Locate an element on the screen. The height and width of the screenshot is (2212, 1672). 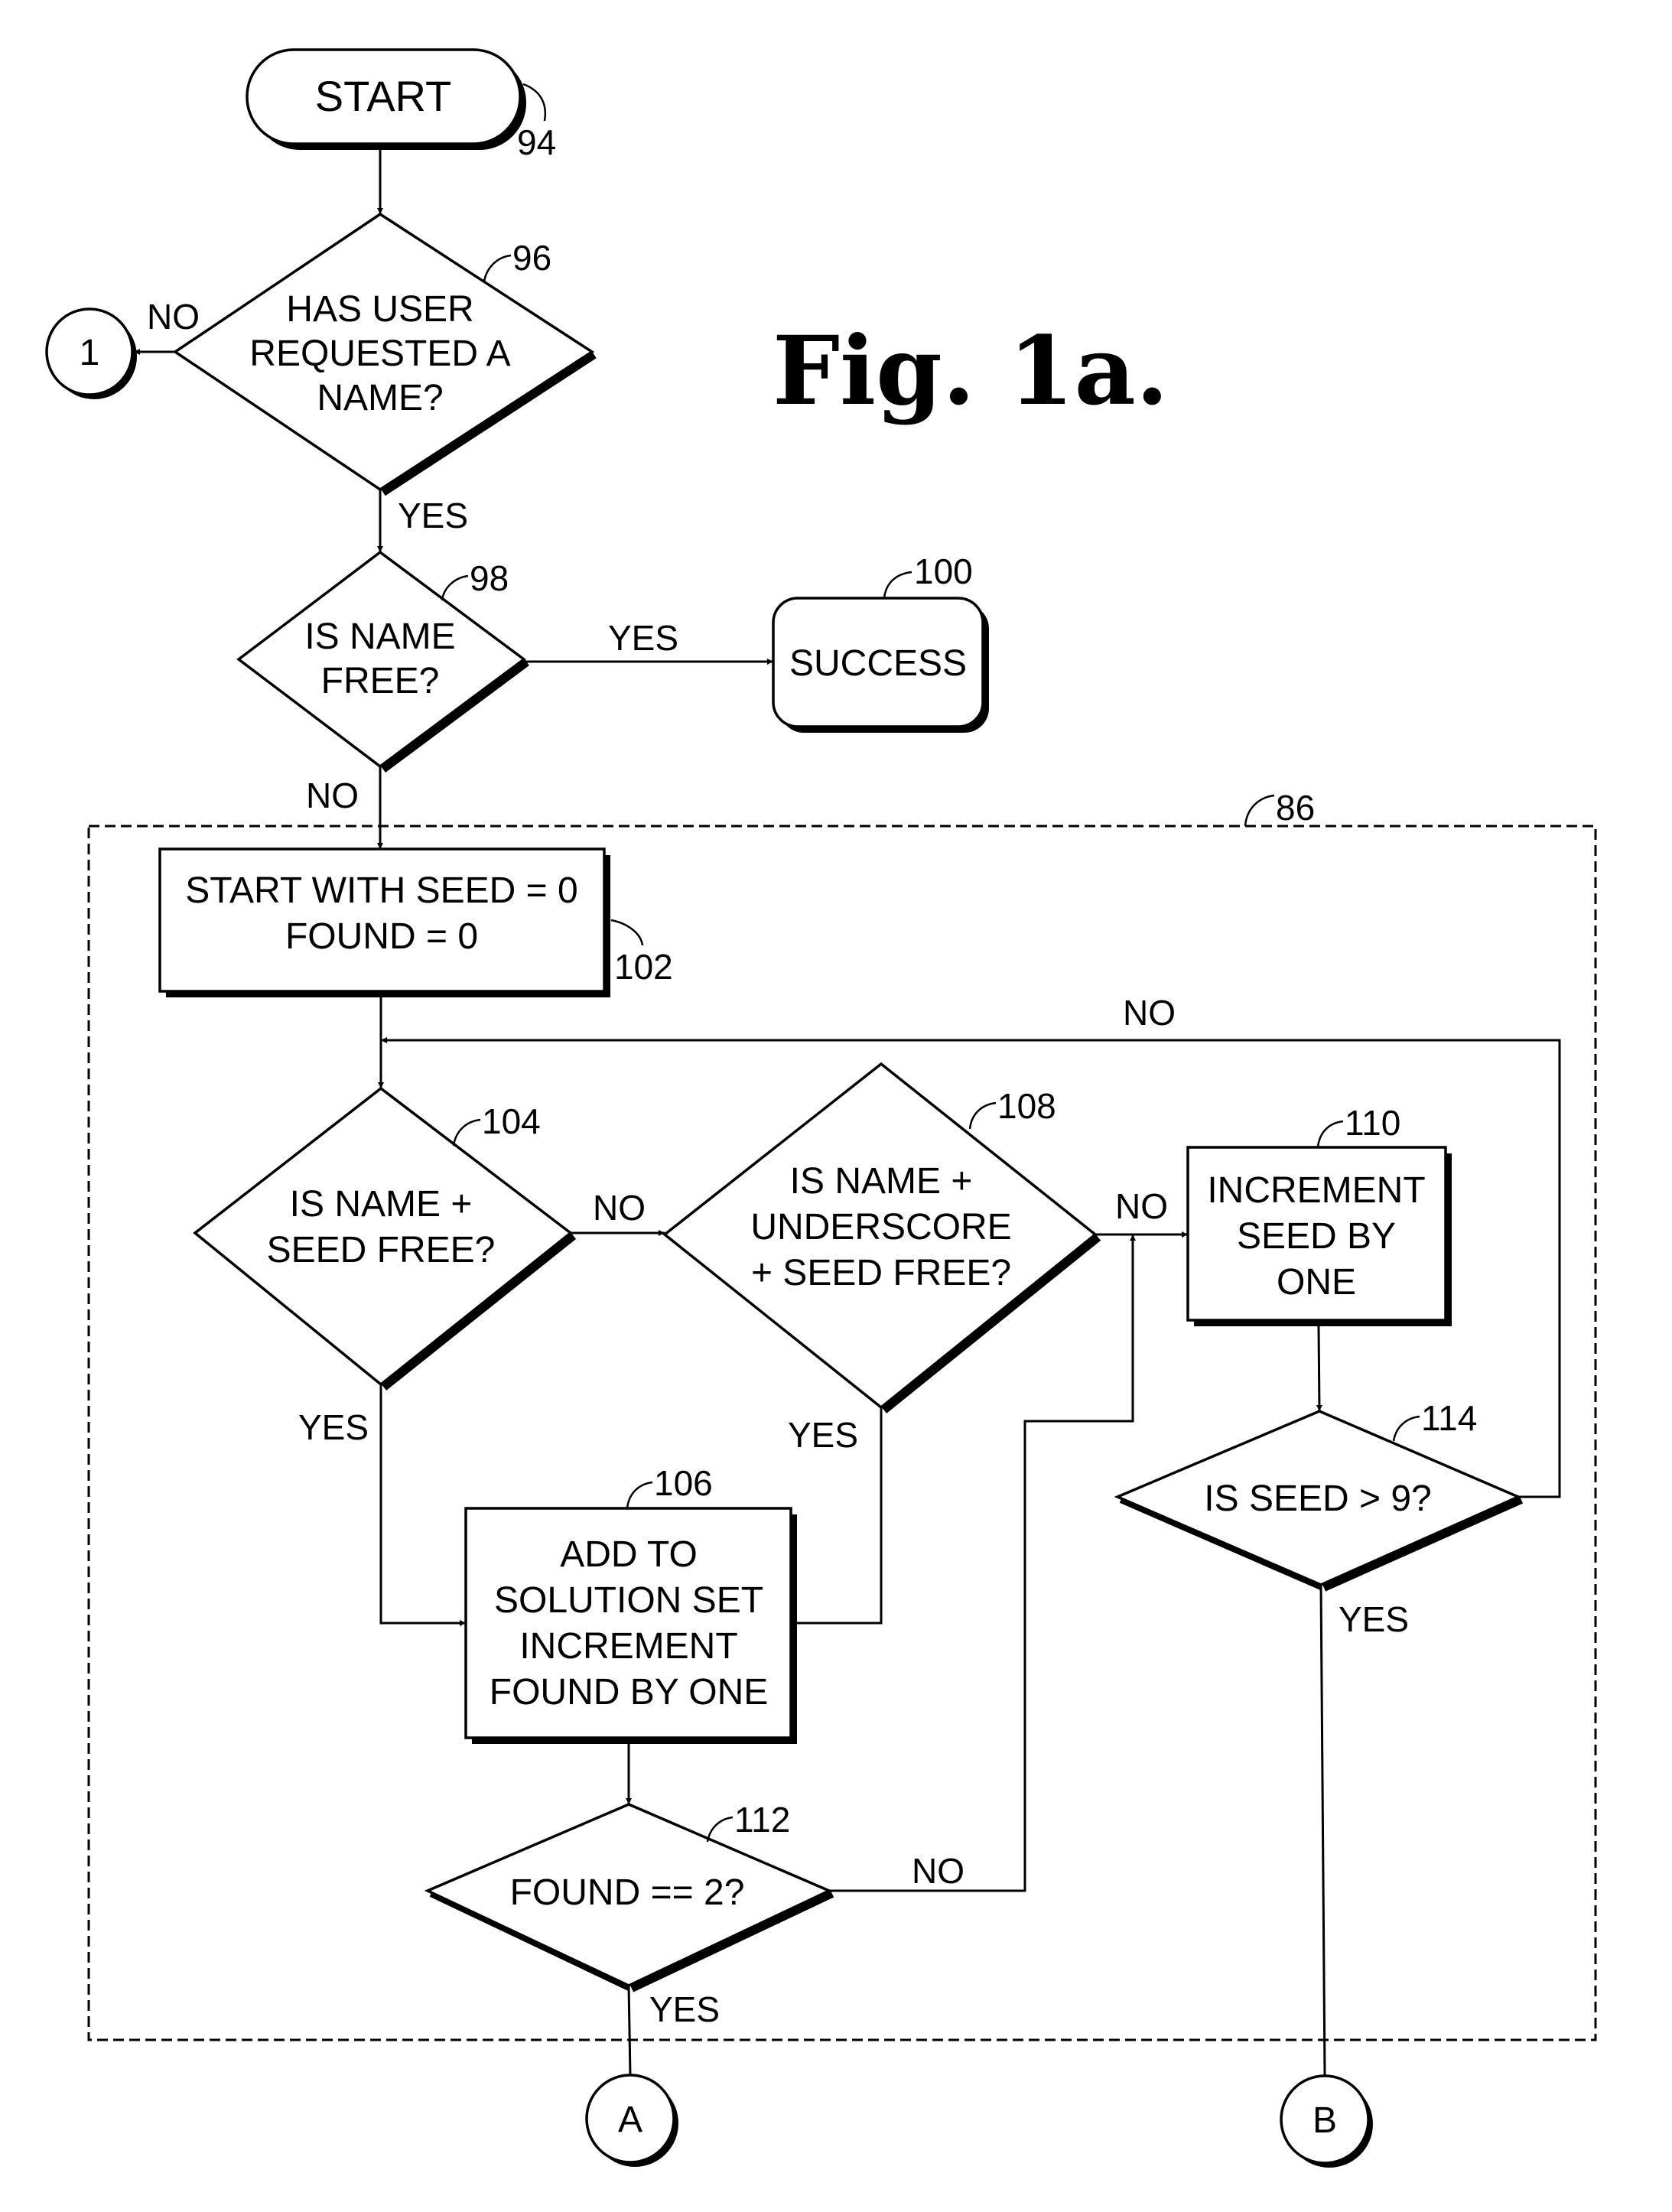
ref-label-102: 102 is located at coordinates (643, 967).